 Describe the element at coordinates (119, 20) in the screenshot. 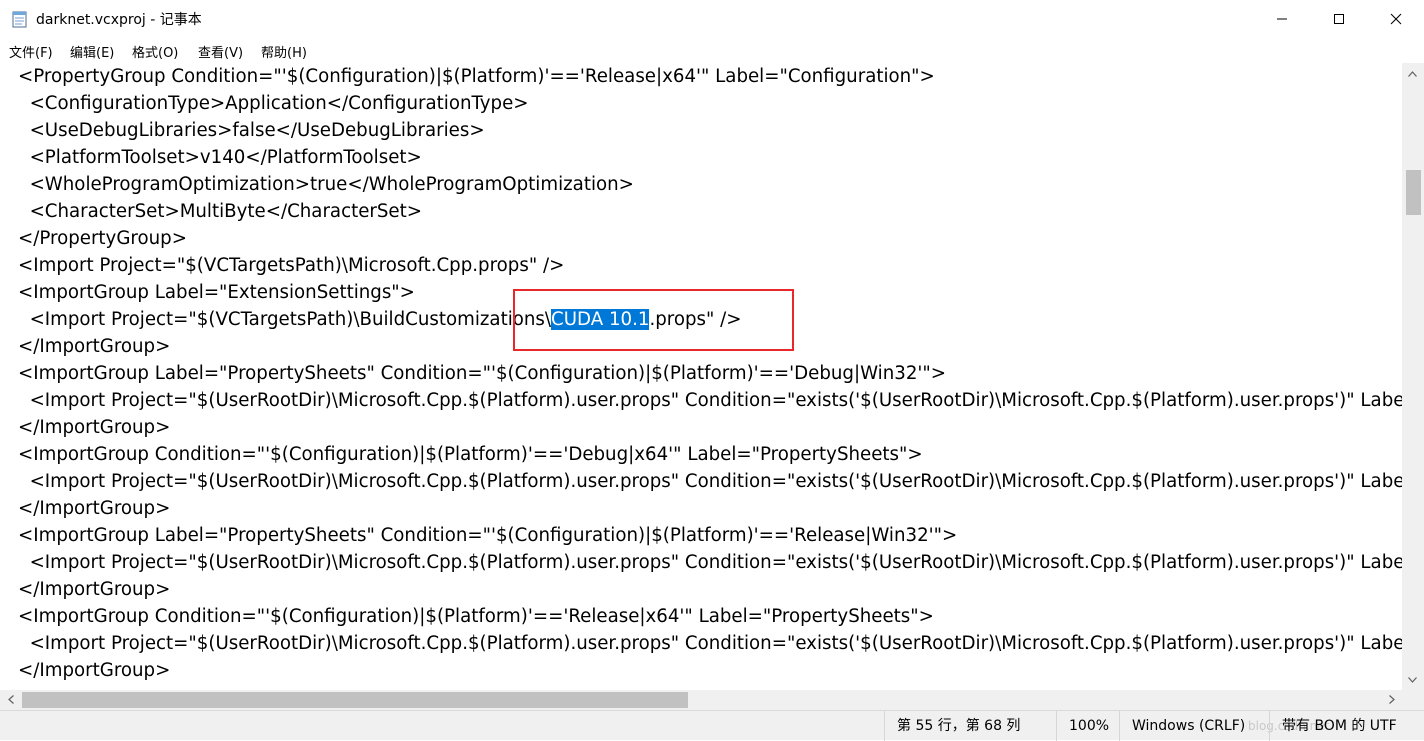

I see `window-title: darknet.vcxproj - 记事本` at that location.